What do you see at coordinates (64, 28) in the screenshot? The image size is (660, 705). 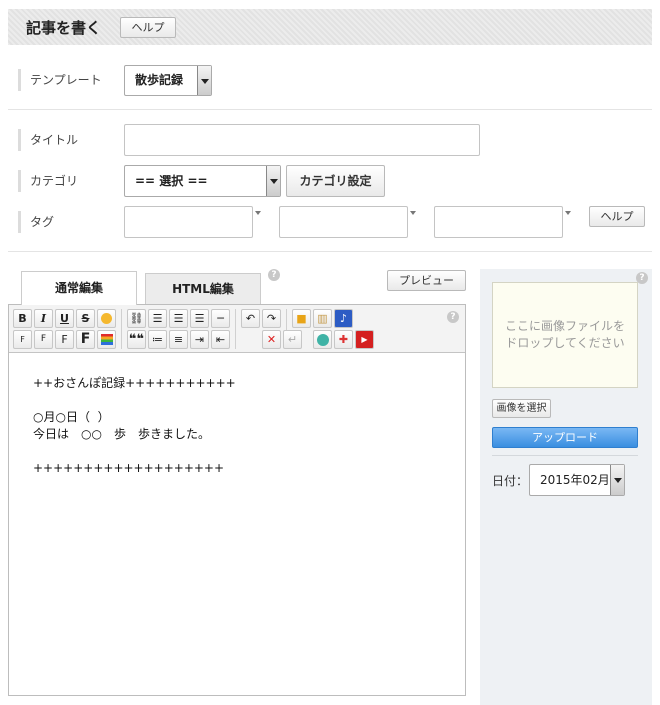 I see `page-title: 記事を書く` at bounding box center [64, 28].